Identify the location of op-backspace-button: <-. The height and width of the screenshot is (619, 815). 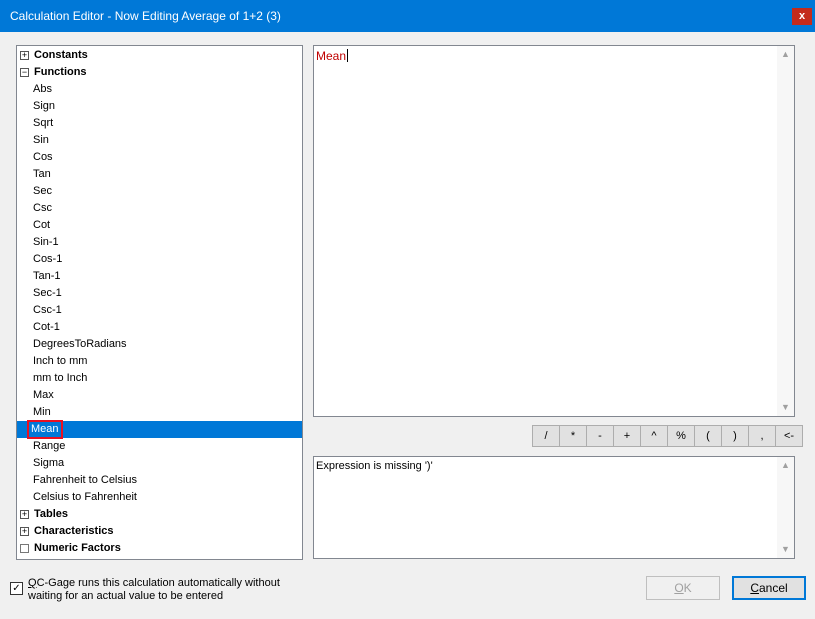
(789, 436).